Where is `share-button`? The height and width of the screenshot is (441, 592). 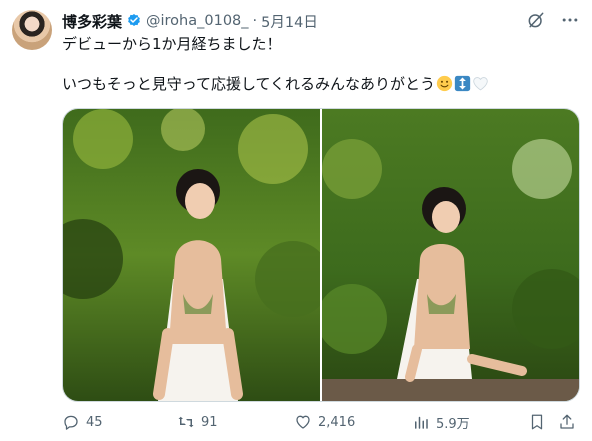 share-button is located at coordinates (567, 422).